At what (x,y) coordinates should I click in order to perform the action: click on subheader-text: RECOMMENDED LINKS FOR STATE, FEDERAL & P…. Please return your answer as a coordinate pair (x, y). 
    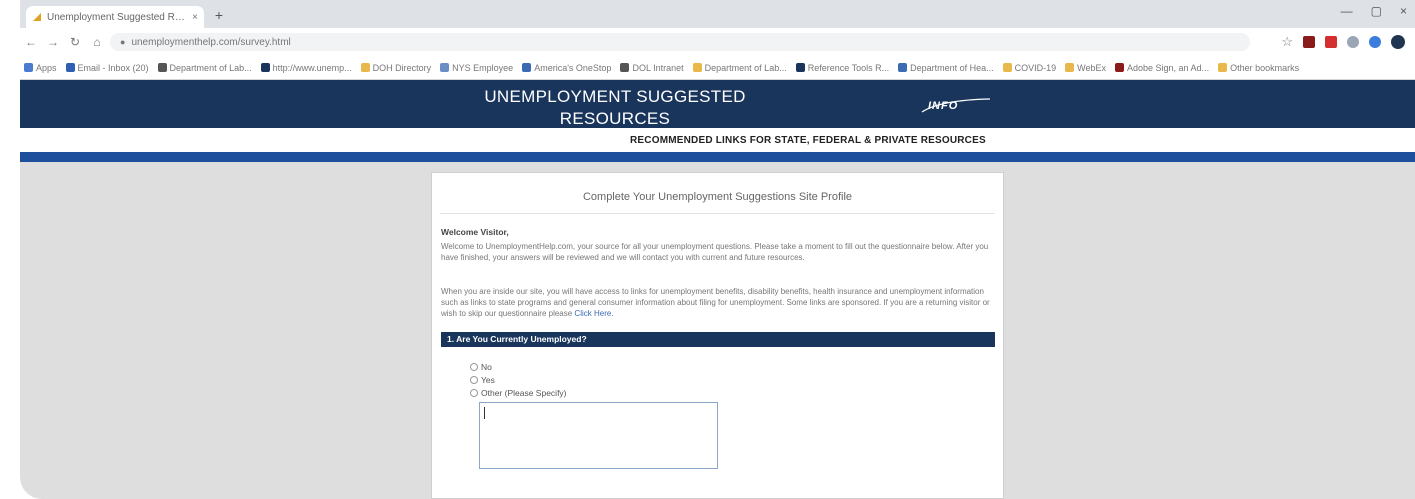
    Looking at the image, I should click on (808, 140).